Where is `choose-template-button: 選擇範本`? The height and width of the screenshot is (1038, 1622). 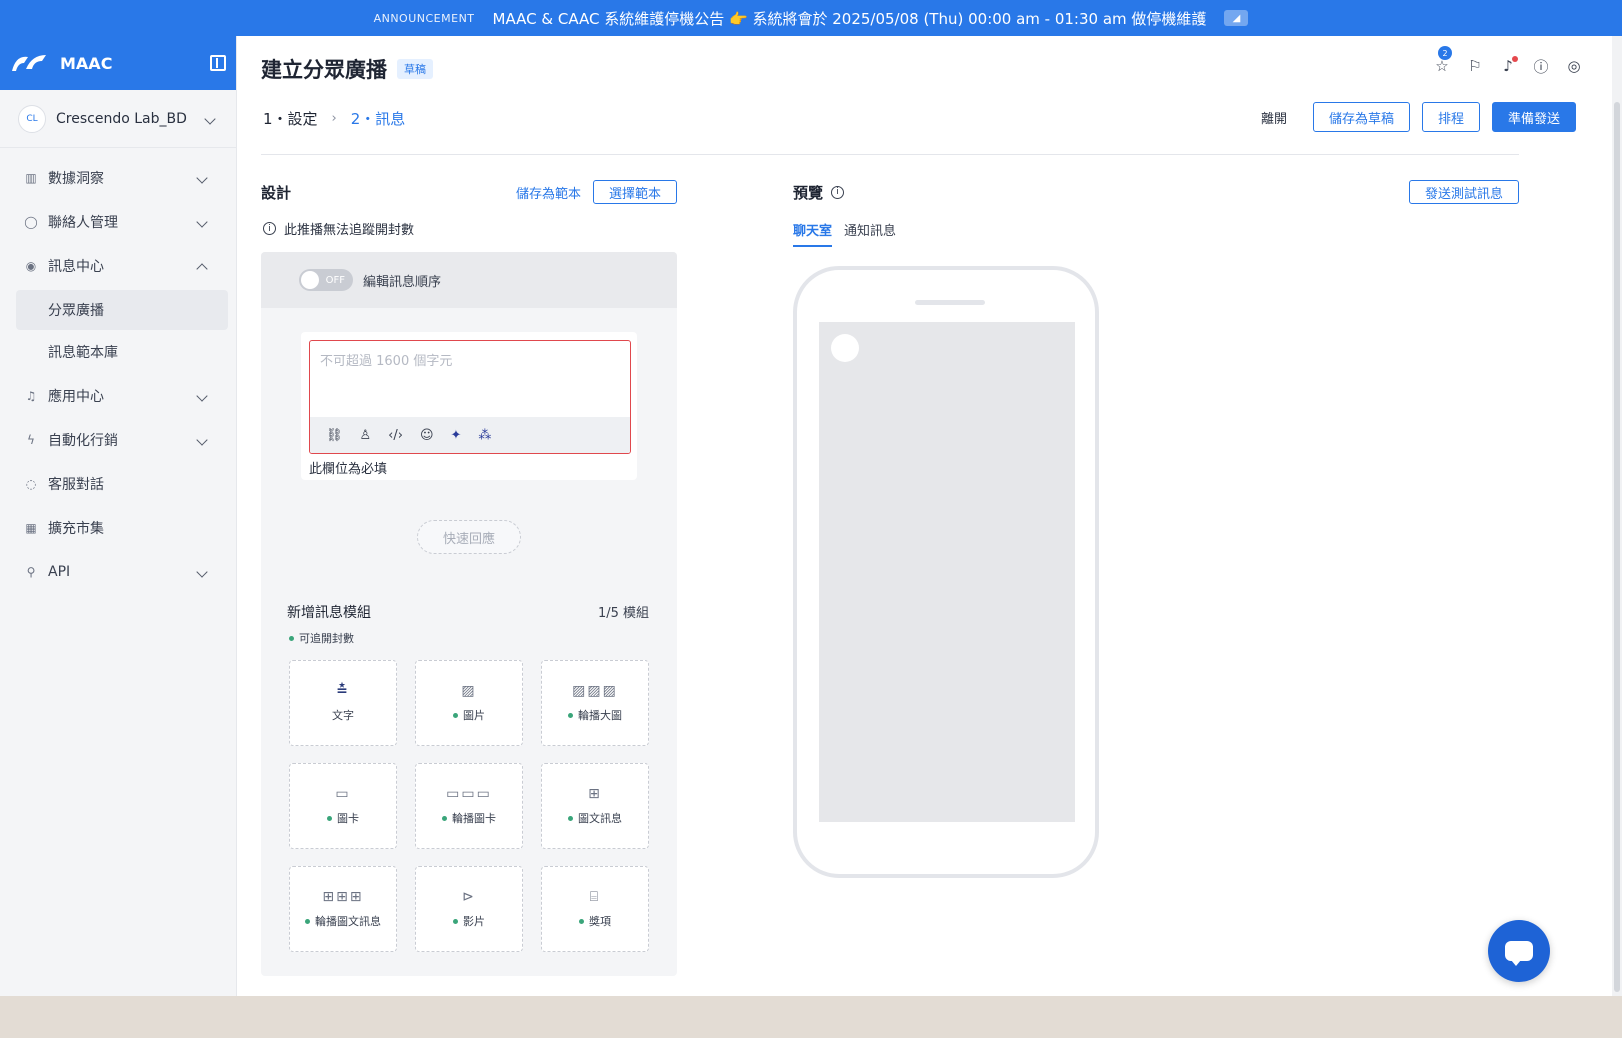 choose-template-button: 選擇範本 is located at coordinates (634, 192).